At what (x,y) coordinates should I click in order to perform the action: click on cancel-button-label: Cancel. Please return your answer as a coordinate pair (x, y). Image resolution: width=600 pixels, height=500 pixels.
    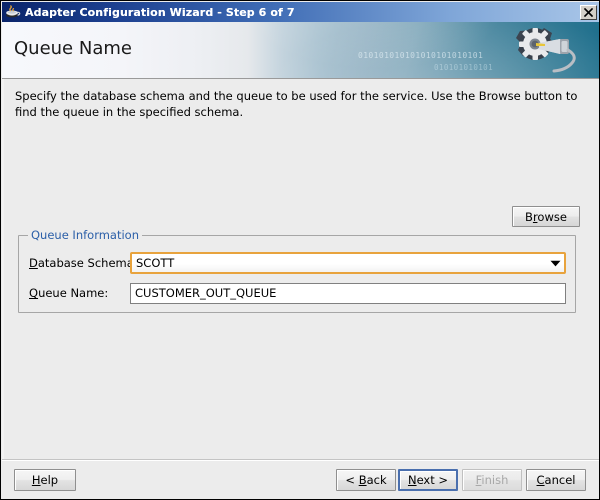
    Looking at the image, I should click on (556, 480).